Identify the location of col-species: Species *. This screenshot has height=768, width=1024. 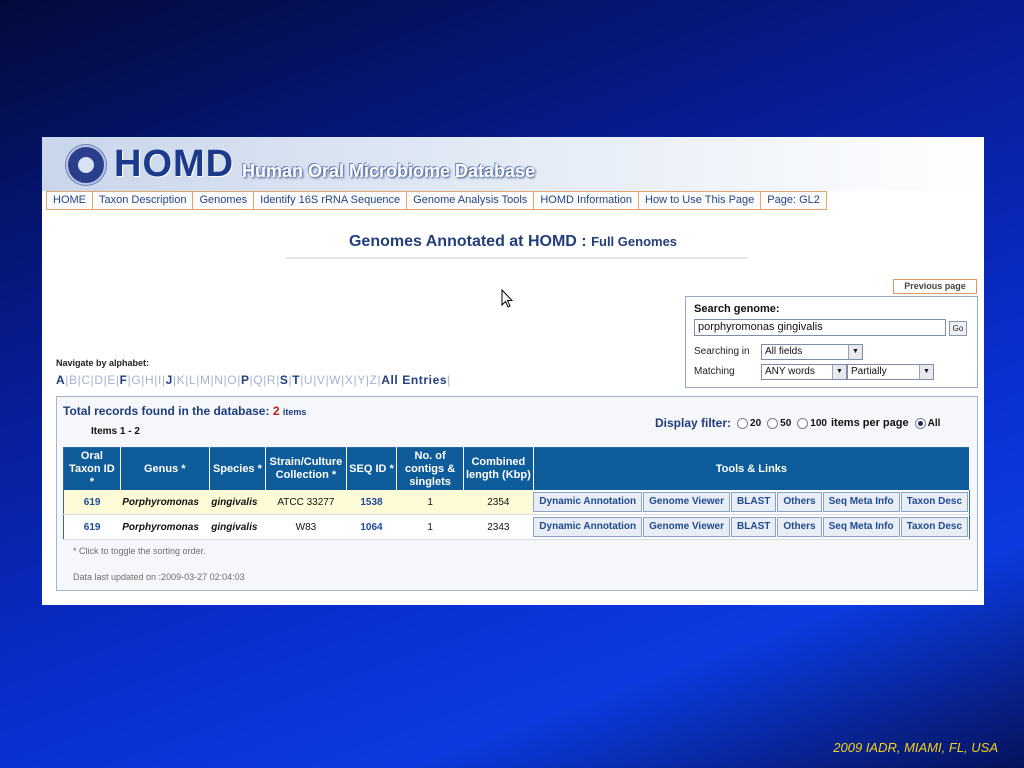
(238, 468).